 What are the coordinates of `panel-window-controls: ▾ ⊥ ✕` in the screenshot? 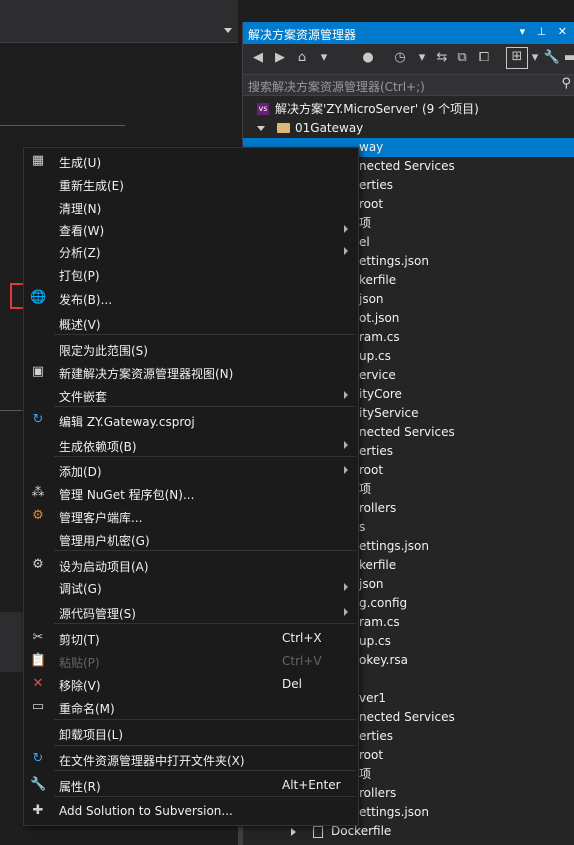 It's located at (545, 31).